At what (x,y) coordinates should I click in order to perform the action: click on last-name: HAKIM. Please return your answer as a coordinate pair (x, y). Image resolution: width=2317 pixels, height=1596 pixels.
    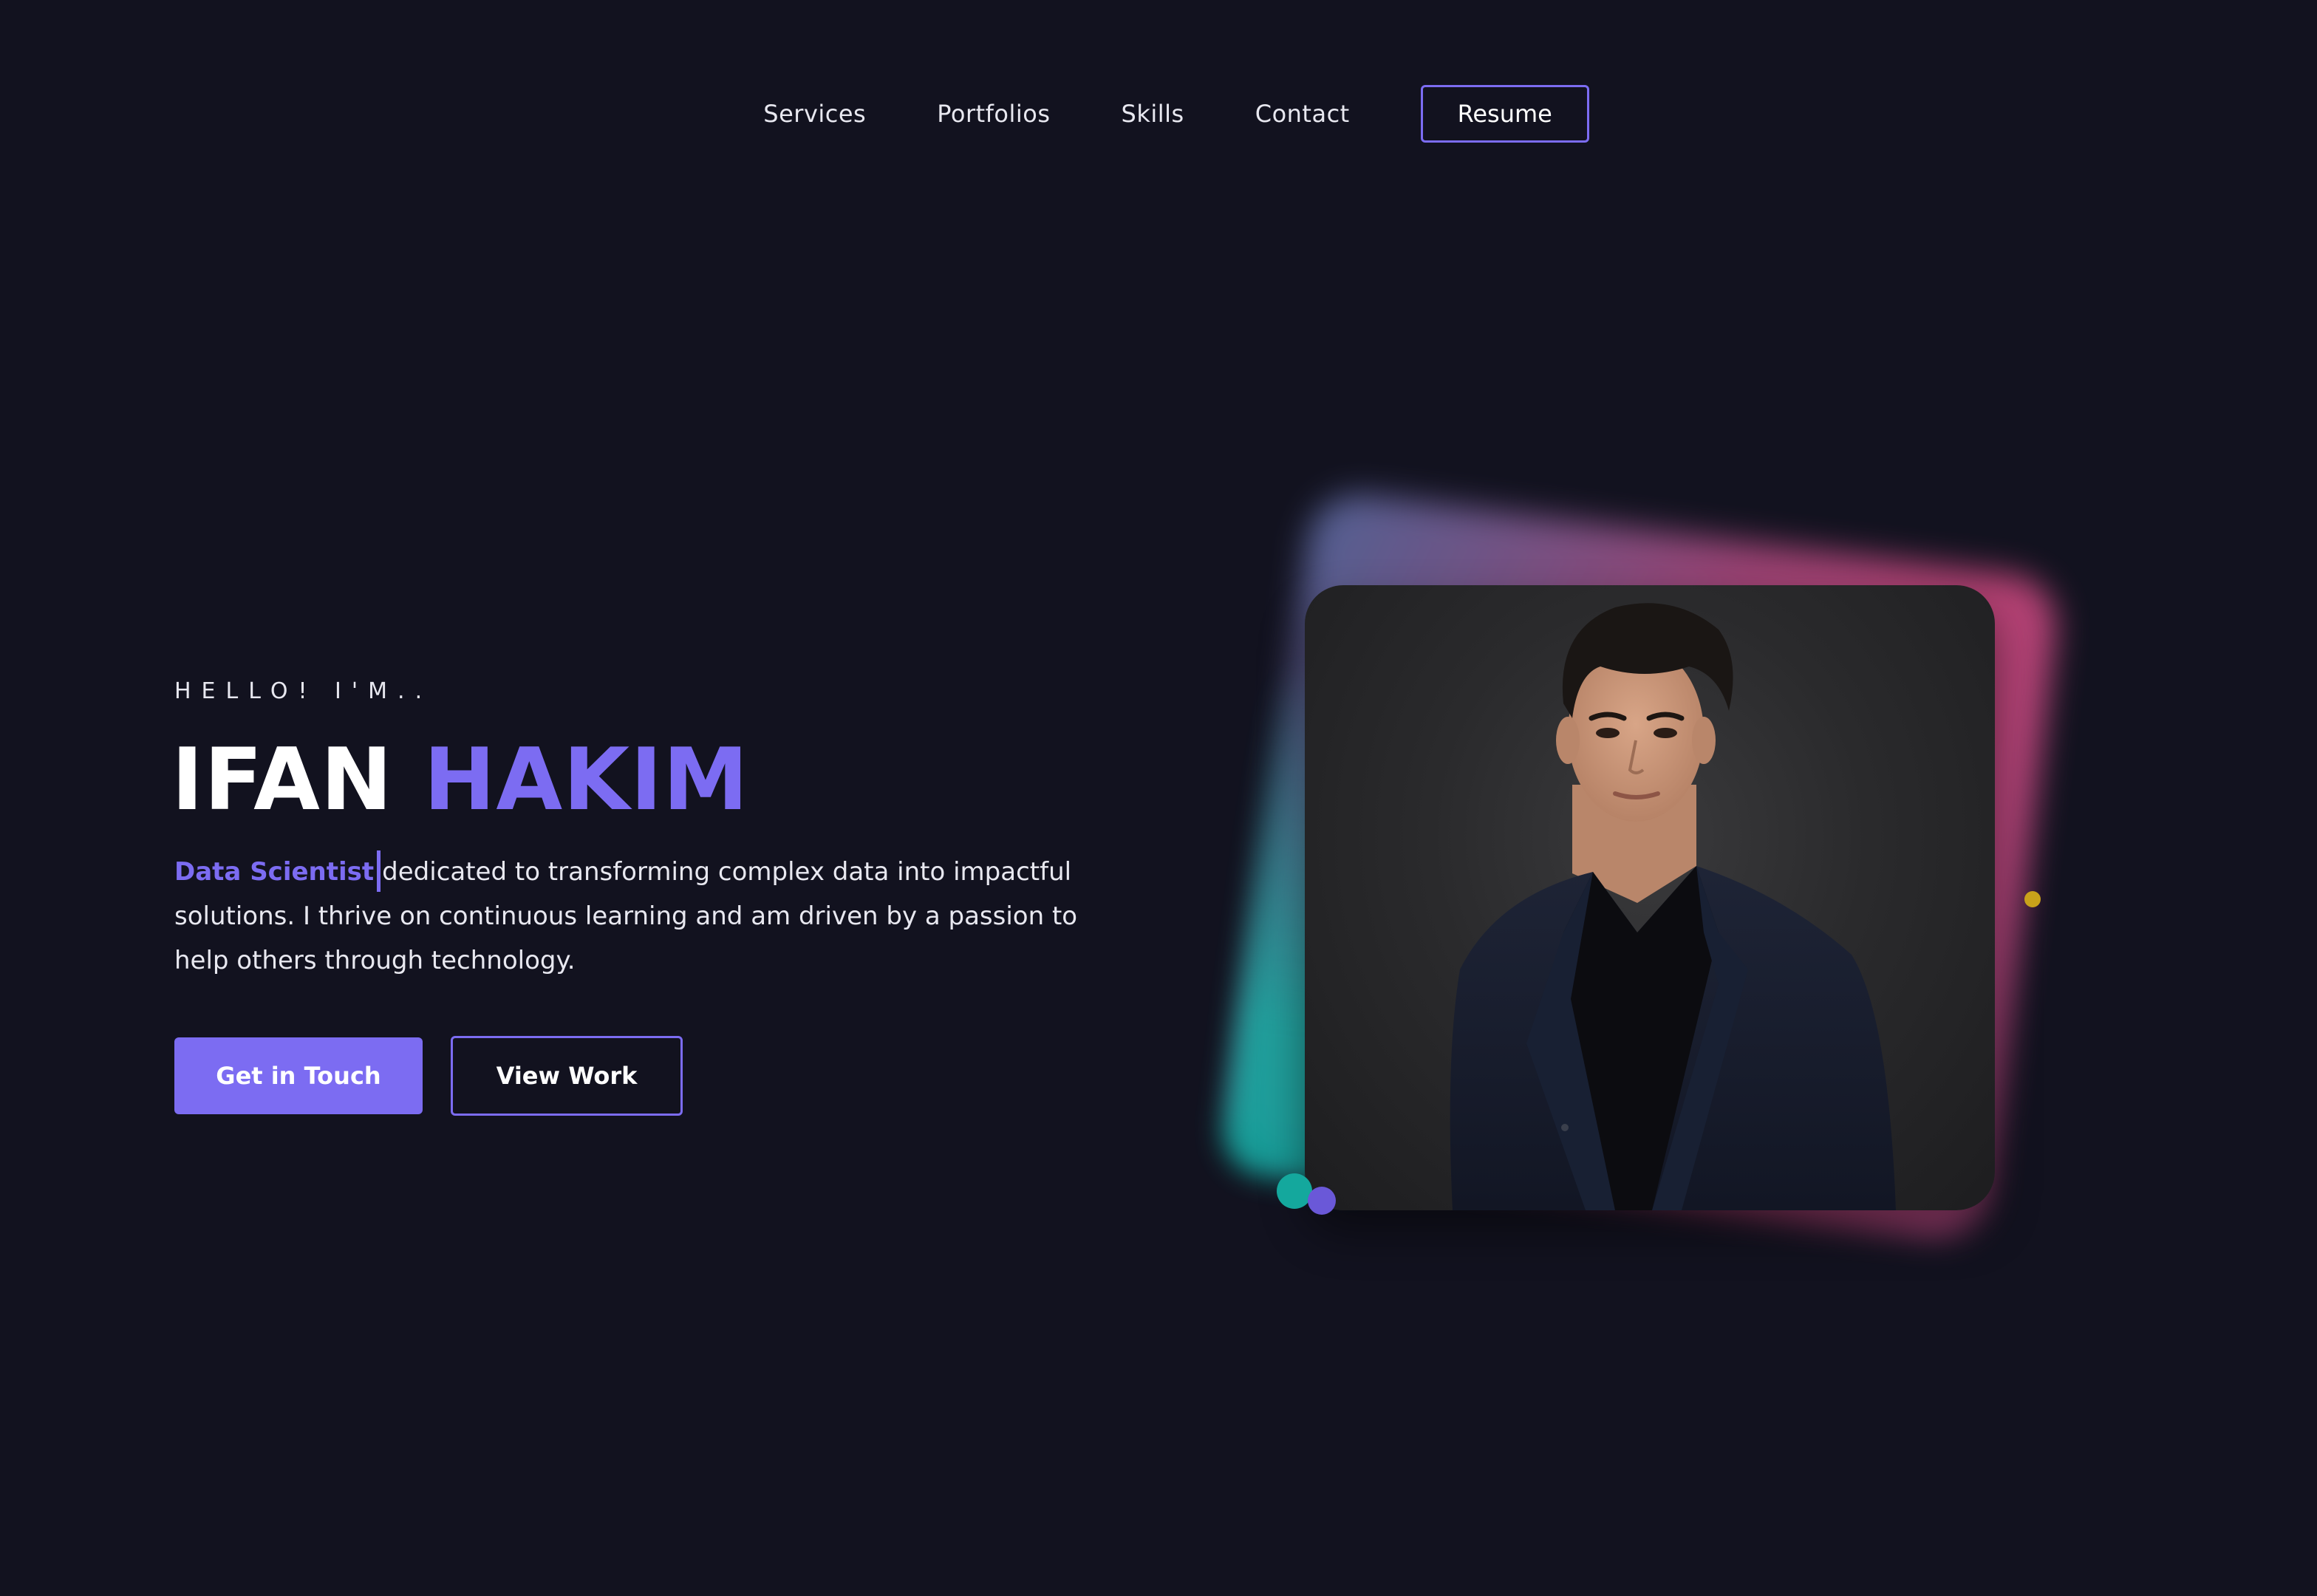
    Looking at the image, I should click on (586, 780).